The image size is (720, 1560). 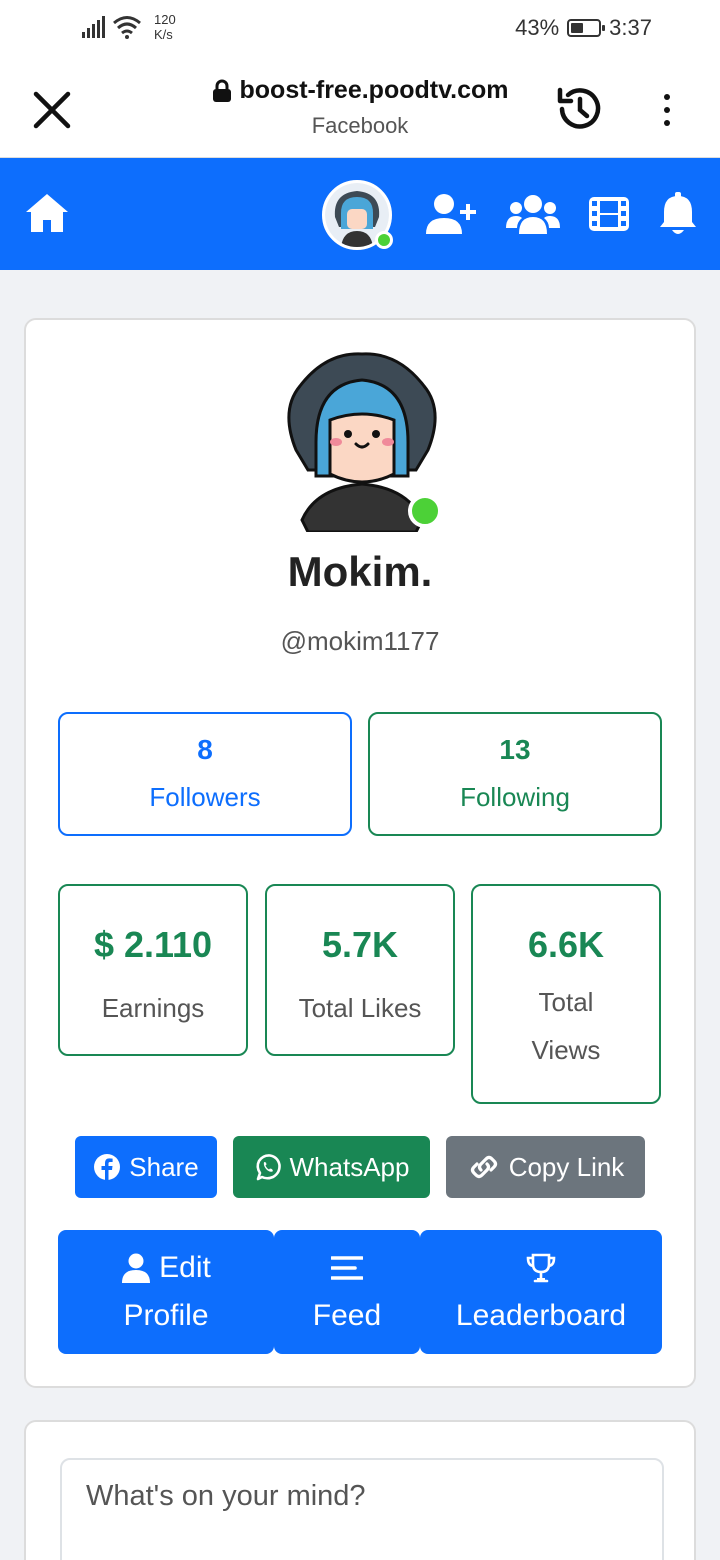 What do you see at coordinates (205, 774) in the screenshot?
I see `followers-box: 8 Followers` at bounding box center [205, 774].